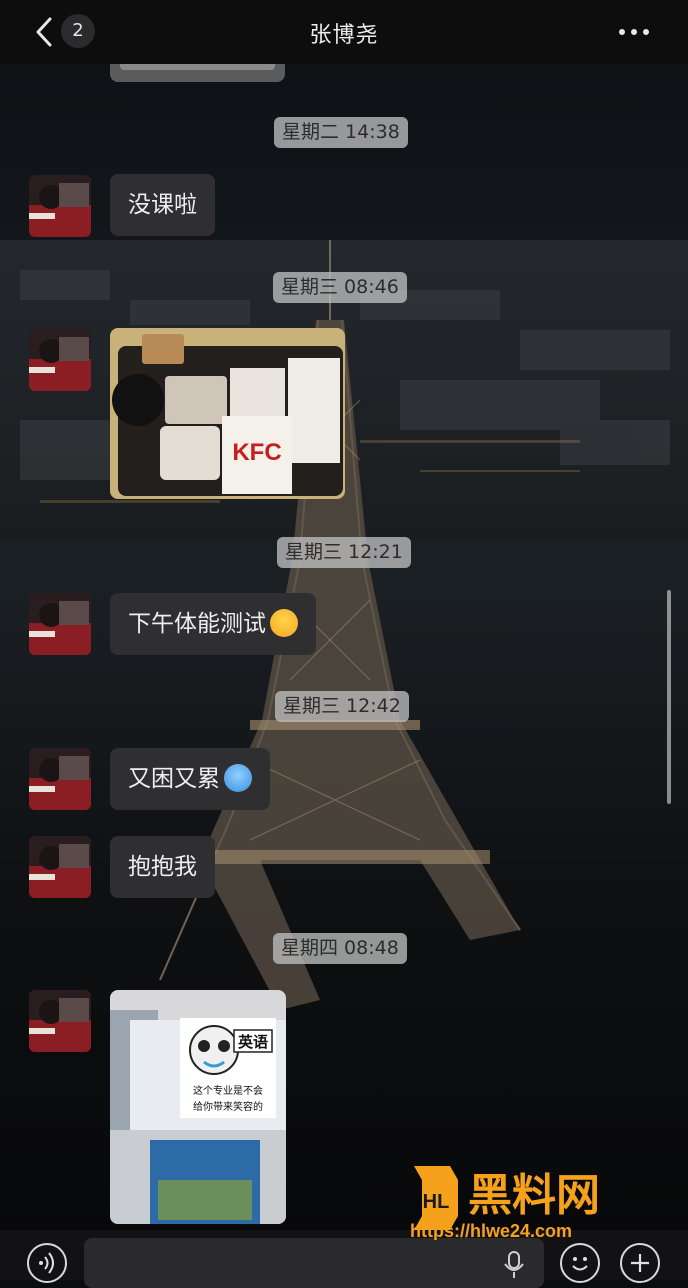 The height and width of the screenshot is (1288, 688). I want to click on message-bubble: 抱抱我, so click(162, 867).